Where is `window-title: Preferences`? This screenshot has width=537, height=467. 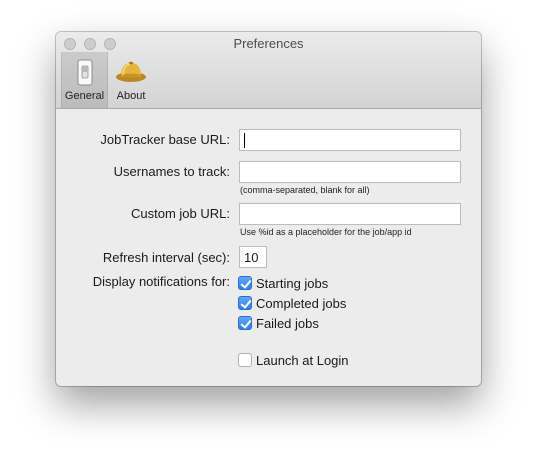 window-title: Preferences is located at coordinates (268, 43).